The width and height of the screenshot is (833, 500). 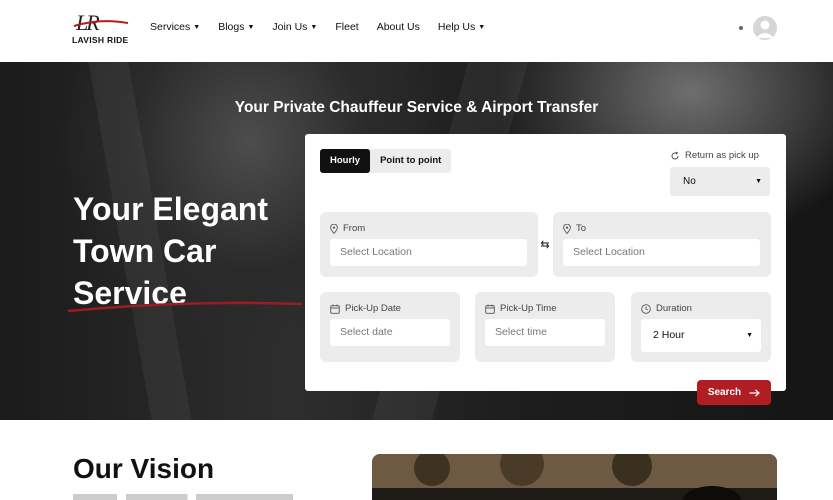 What do you see at coordinates (689, 181) in the screenshot?
I see `return-select-value: No` at bounding box center [689, 181].